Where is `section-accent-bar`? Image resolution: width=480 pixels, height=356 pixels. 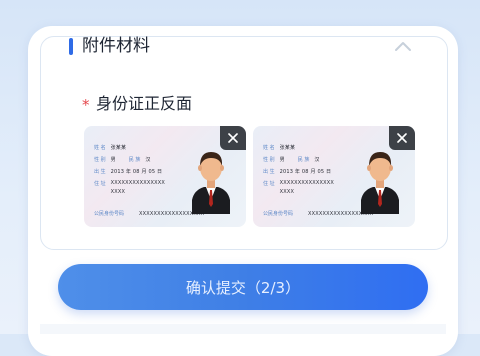 section-accent-bar is located at coordinates (71, 46).